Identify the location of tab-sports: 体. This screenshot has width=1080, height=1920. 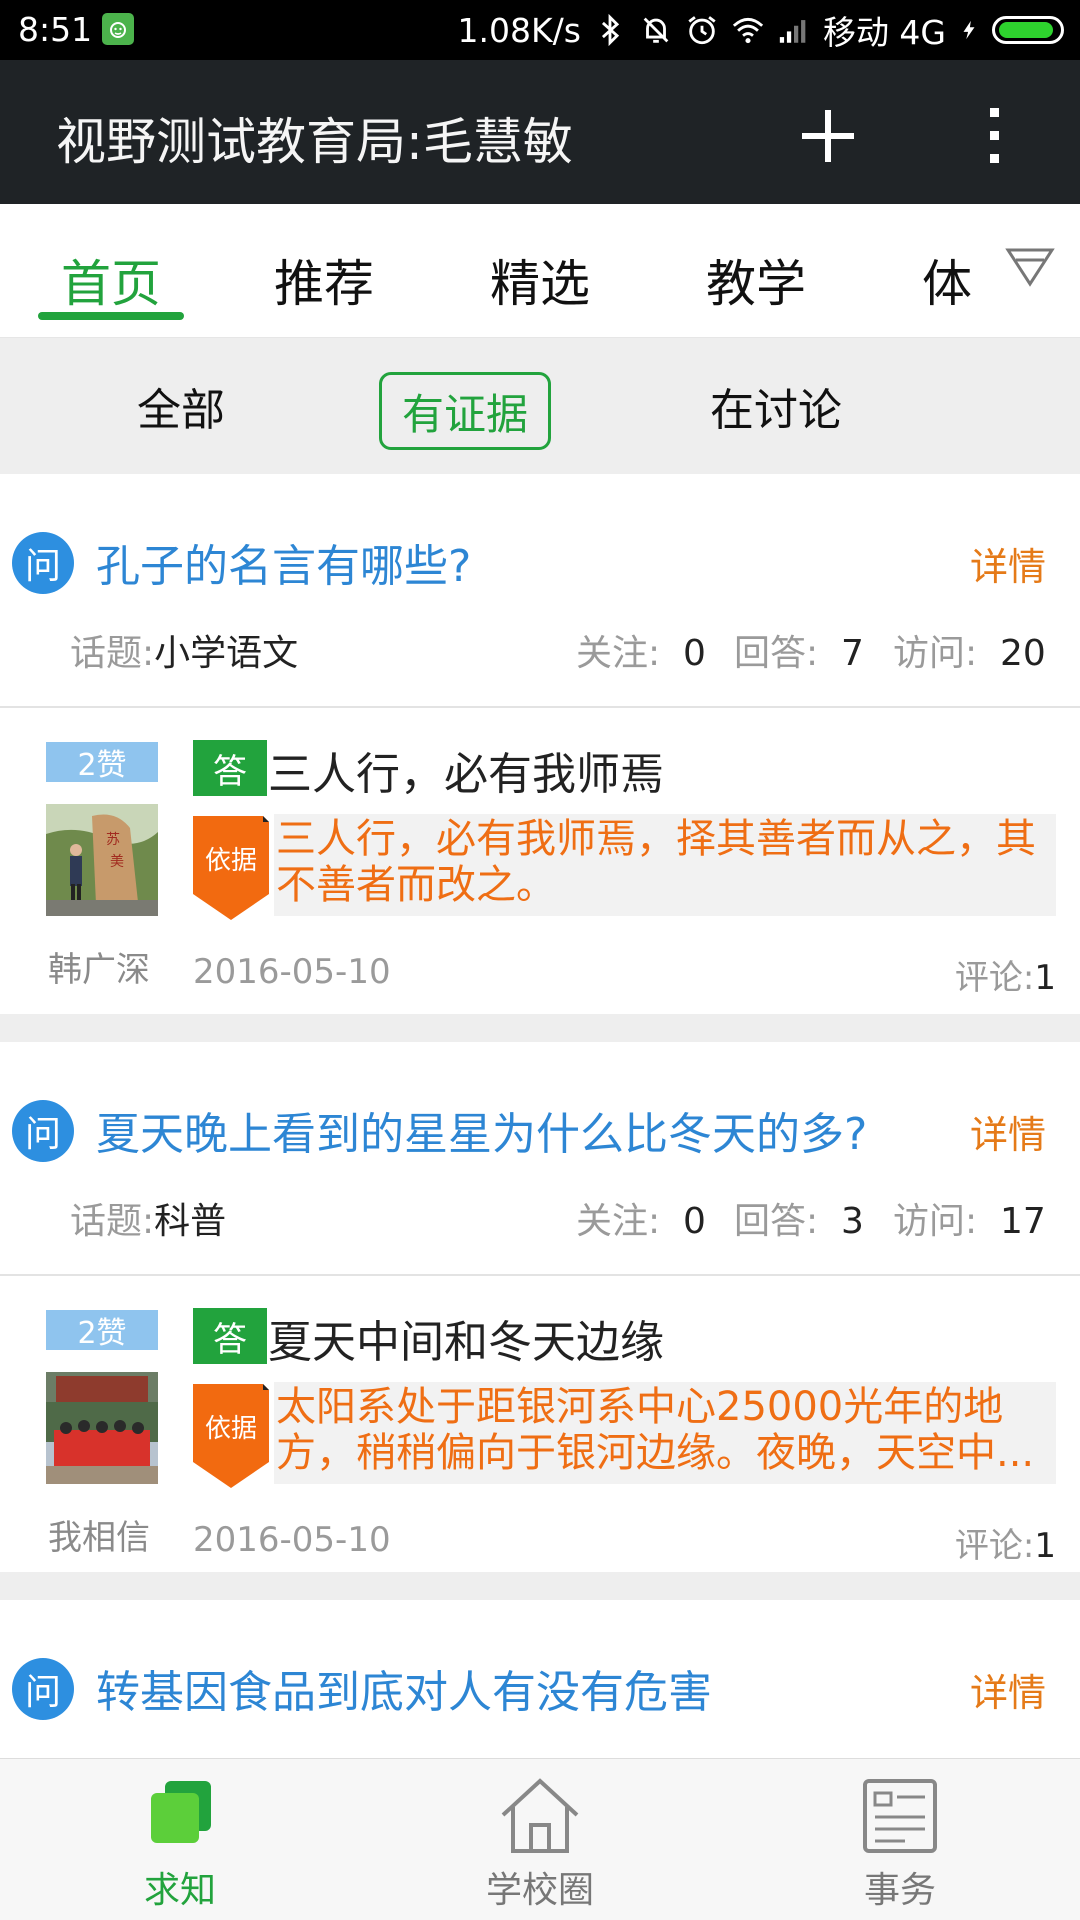
(947, 280).